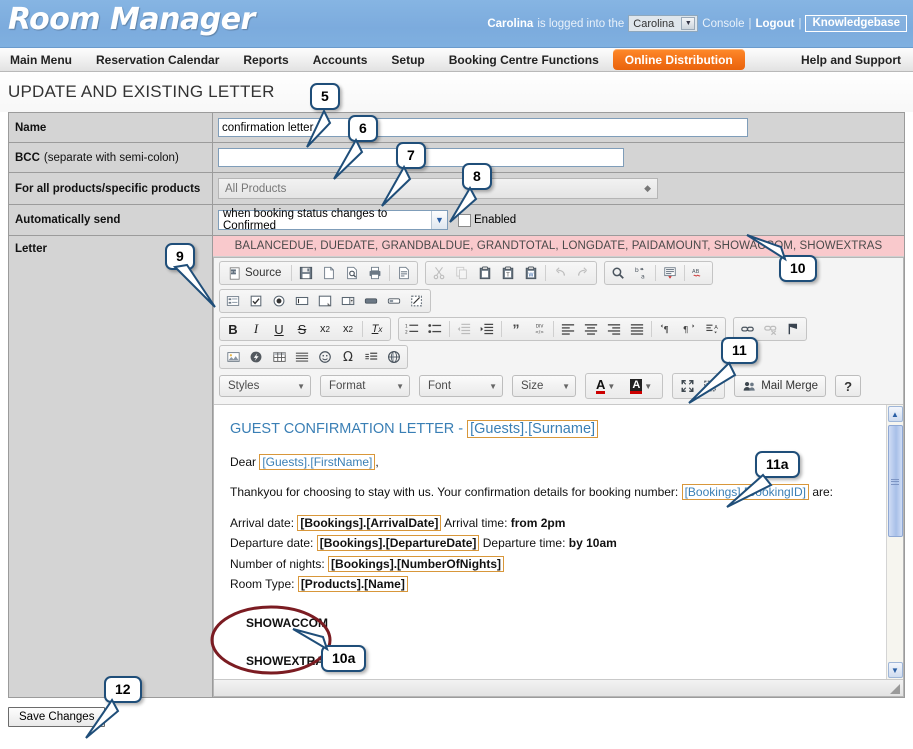  I want to click on text-color-button: A ▼, so click(605, 386).